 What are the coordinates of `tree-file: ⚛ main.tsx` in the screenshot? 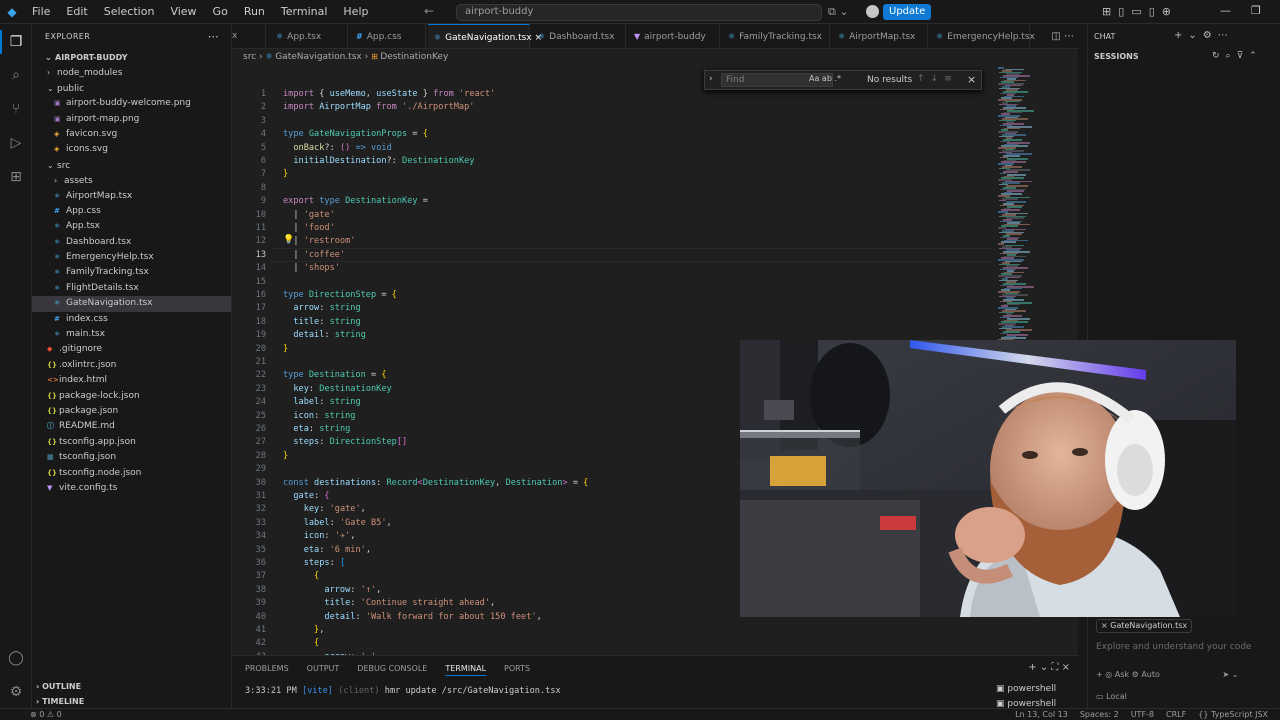 It's located at (131, 334).